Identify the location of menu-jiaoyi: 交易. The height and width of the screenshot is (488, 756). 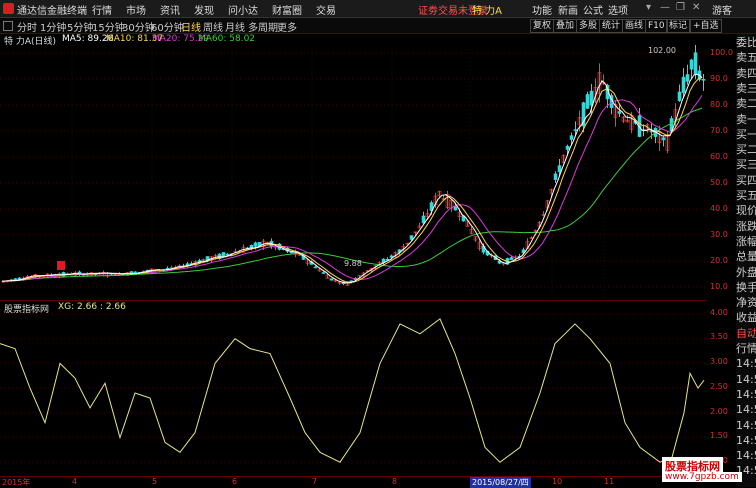
(326, 9).